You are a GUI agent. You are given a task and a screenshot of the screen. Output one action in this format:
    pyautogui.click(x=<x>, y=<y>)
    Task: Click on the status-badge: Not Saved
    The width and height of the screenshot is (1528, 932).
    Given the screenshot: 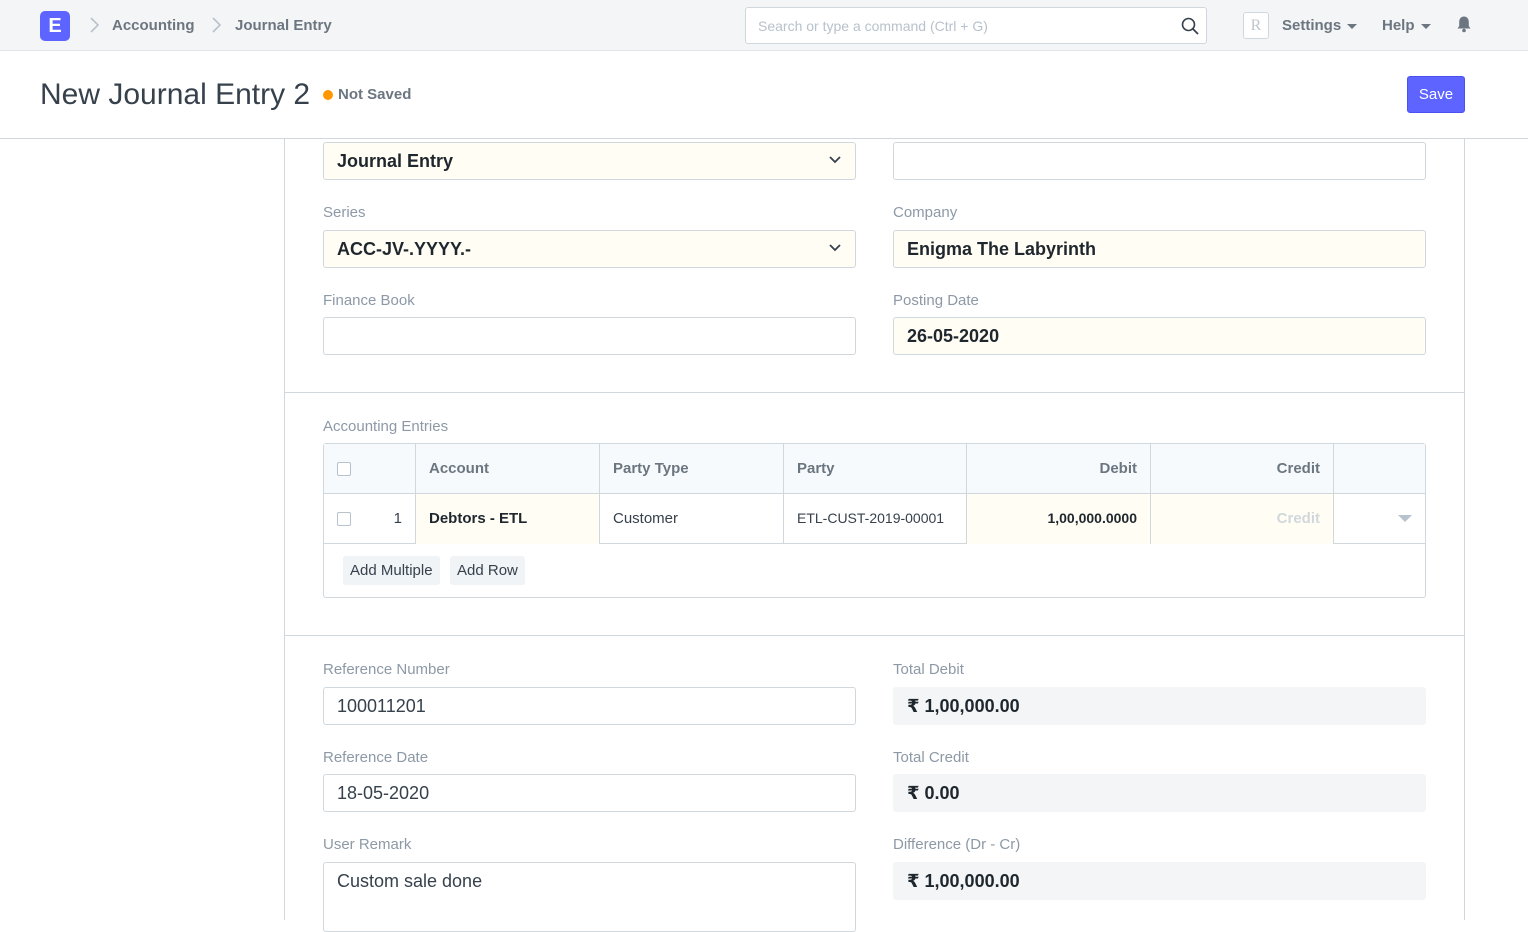 What is the action you would take?
    pyautogui.click(x=375, y=94)
    